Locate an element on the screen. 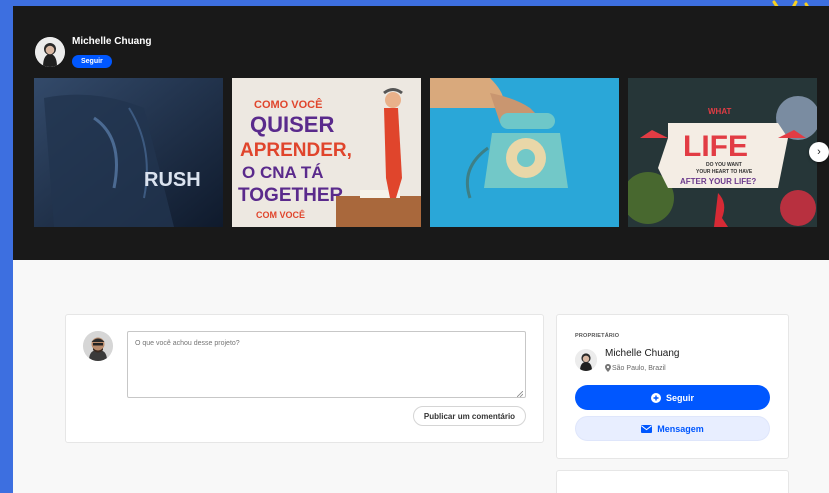  owner-name: Michelle Chuang is located at coordinates (111, 41).